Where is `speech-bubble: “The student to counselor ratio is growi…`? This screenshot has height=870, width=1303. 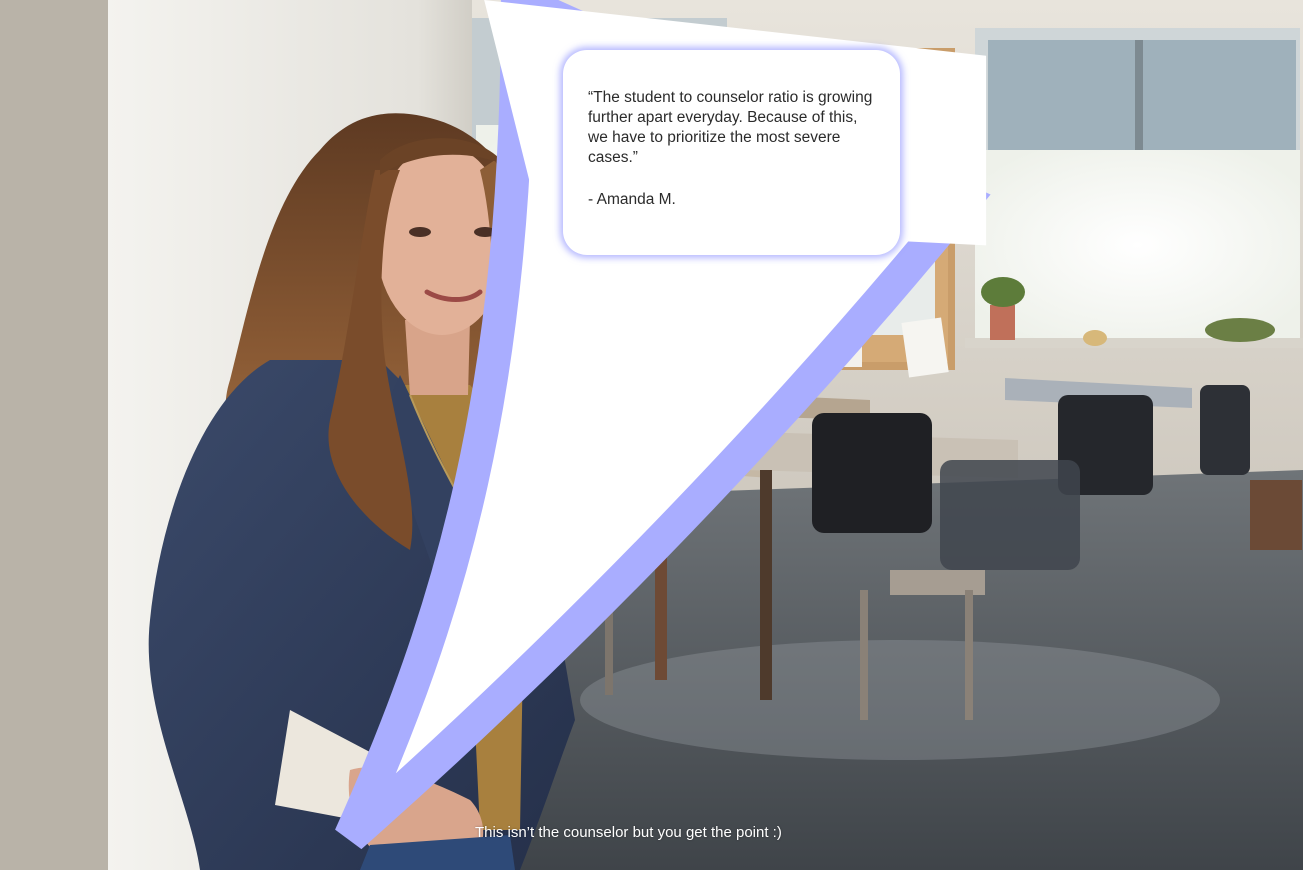 speech-bubble: “The student to counselor ratio is growi… is located at coordinates (731, 152).